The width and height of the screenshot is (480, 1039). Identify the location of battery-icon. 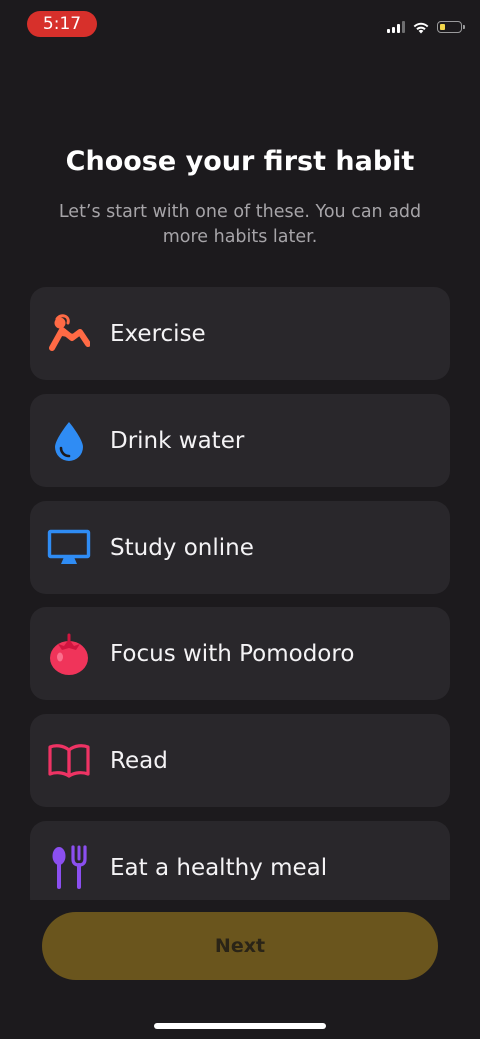
(451, 27).